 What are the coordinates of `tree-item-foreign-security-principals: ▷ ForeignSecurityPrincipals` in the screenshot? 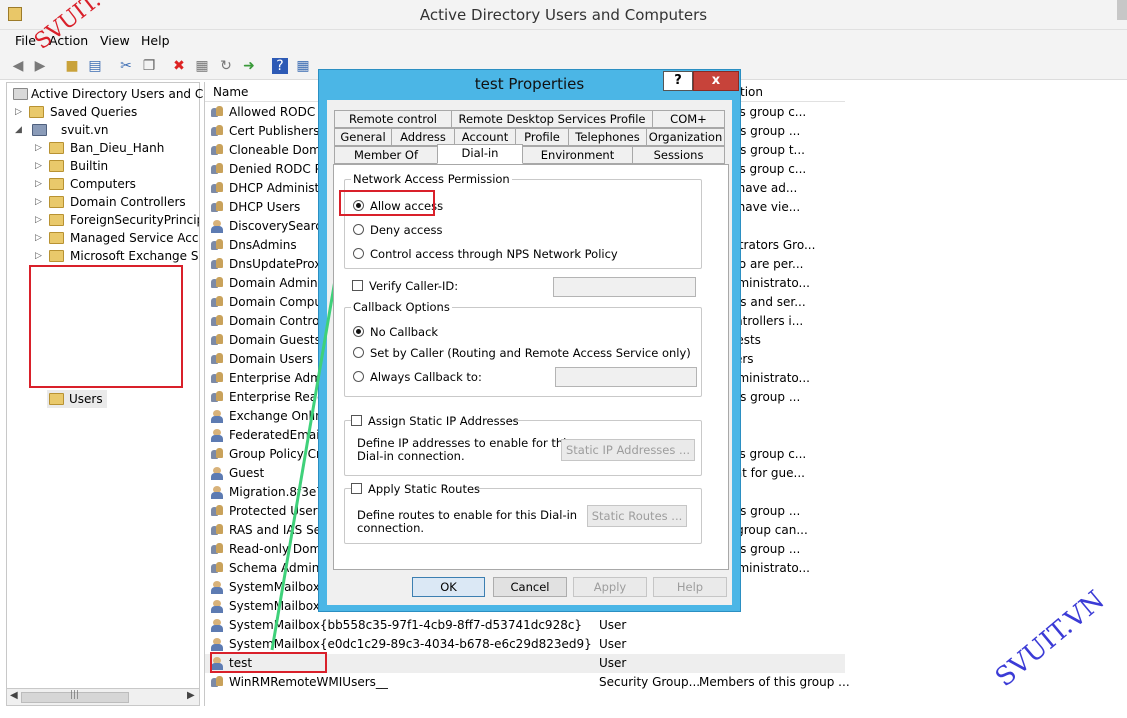 It's located at (117, 220).